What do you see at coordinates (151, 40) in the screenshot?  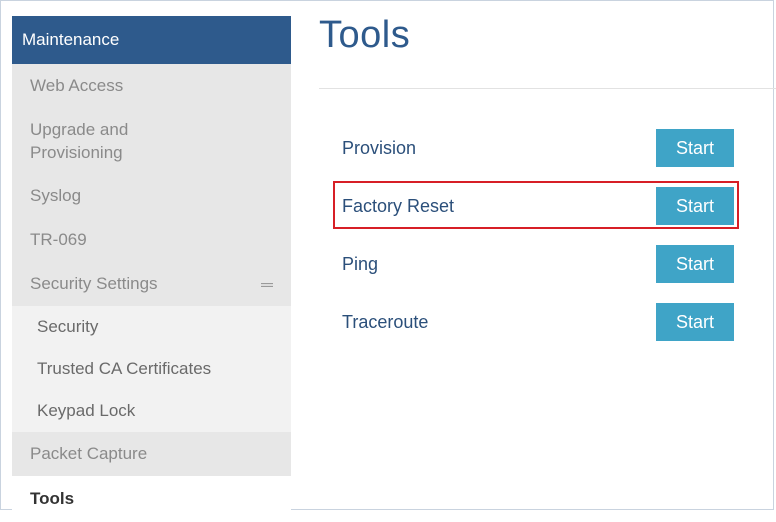 I see `sidebar-header-maintenance: Maintenance` at bounding box center [151, 40].